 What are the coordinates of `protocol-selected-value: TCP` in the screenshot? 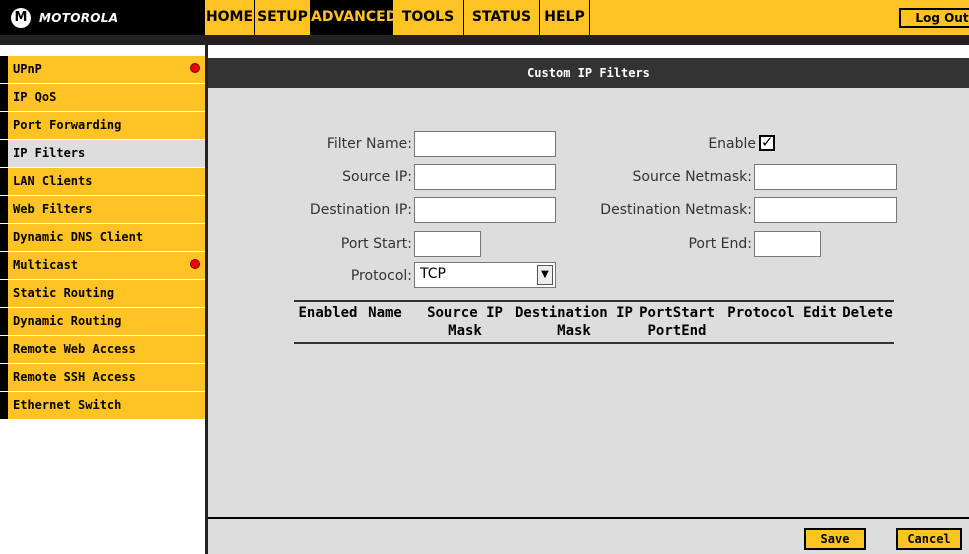 It's located at (433, 274).